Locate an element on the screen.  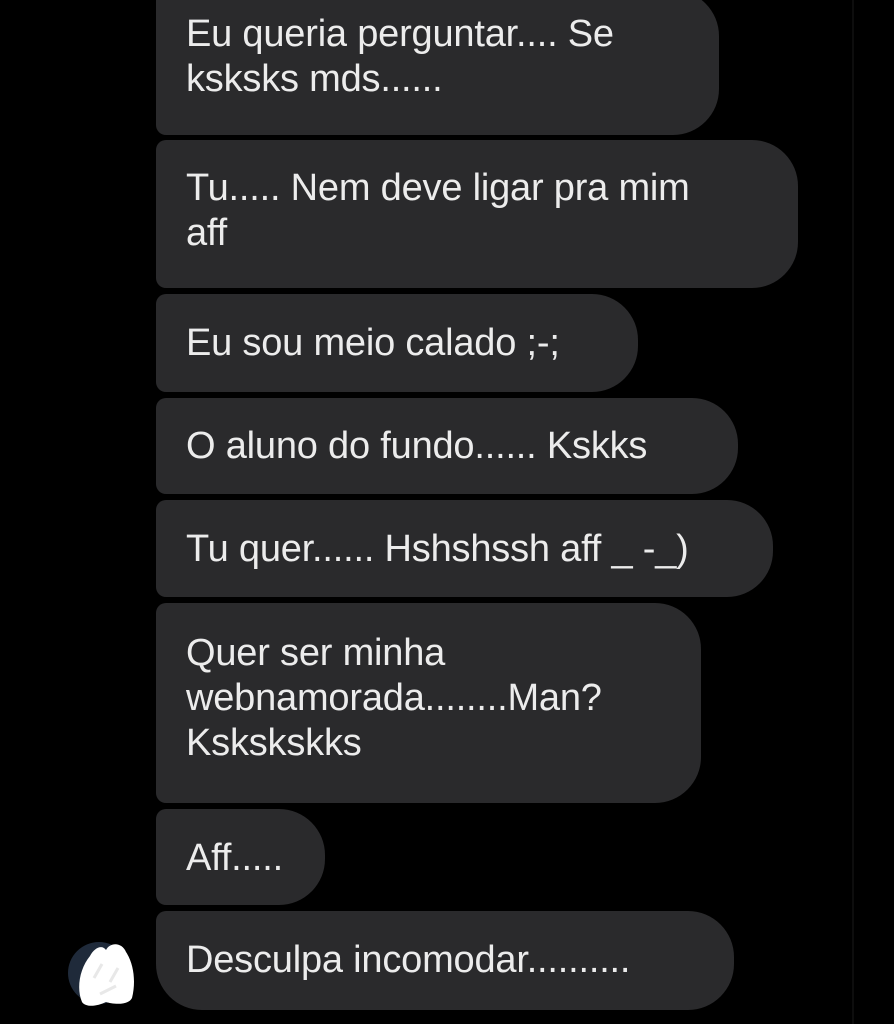
avatar is located at coordinates (103, 973).